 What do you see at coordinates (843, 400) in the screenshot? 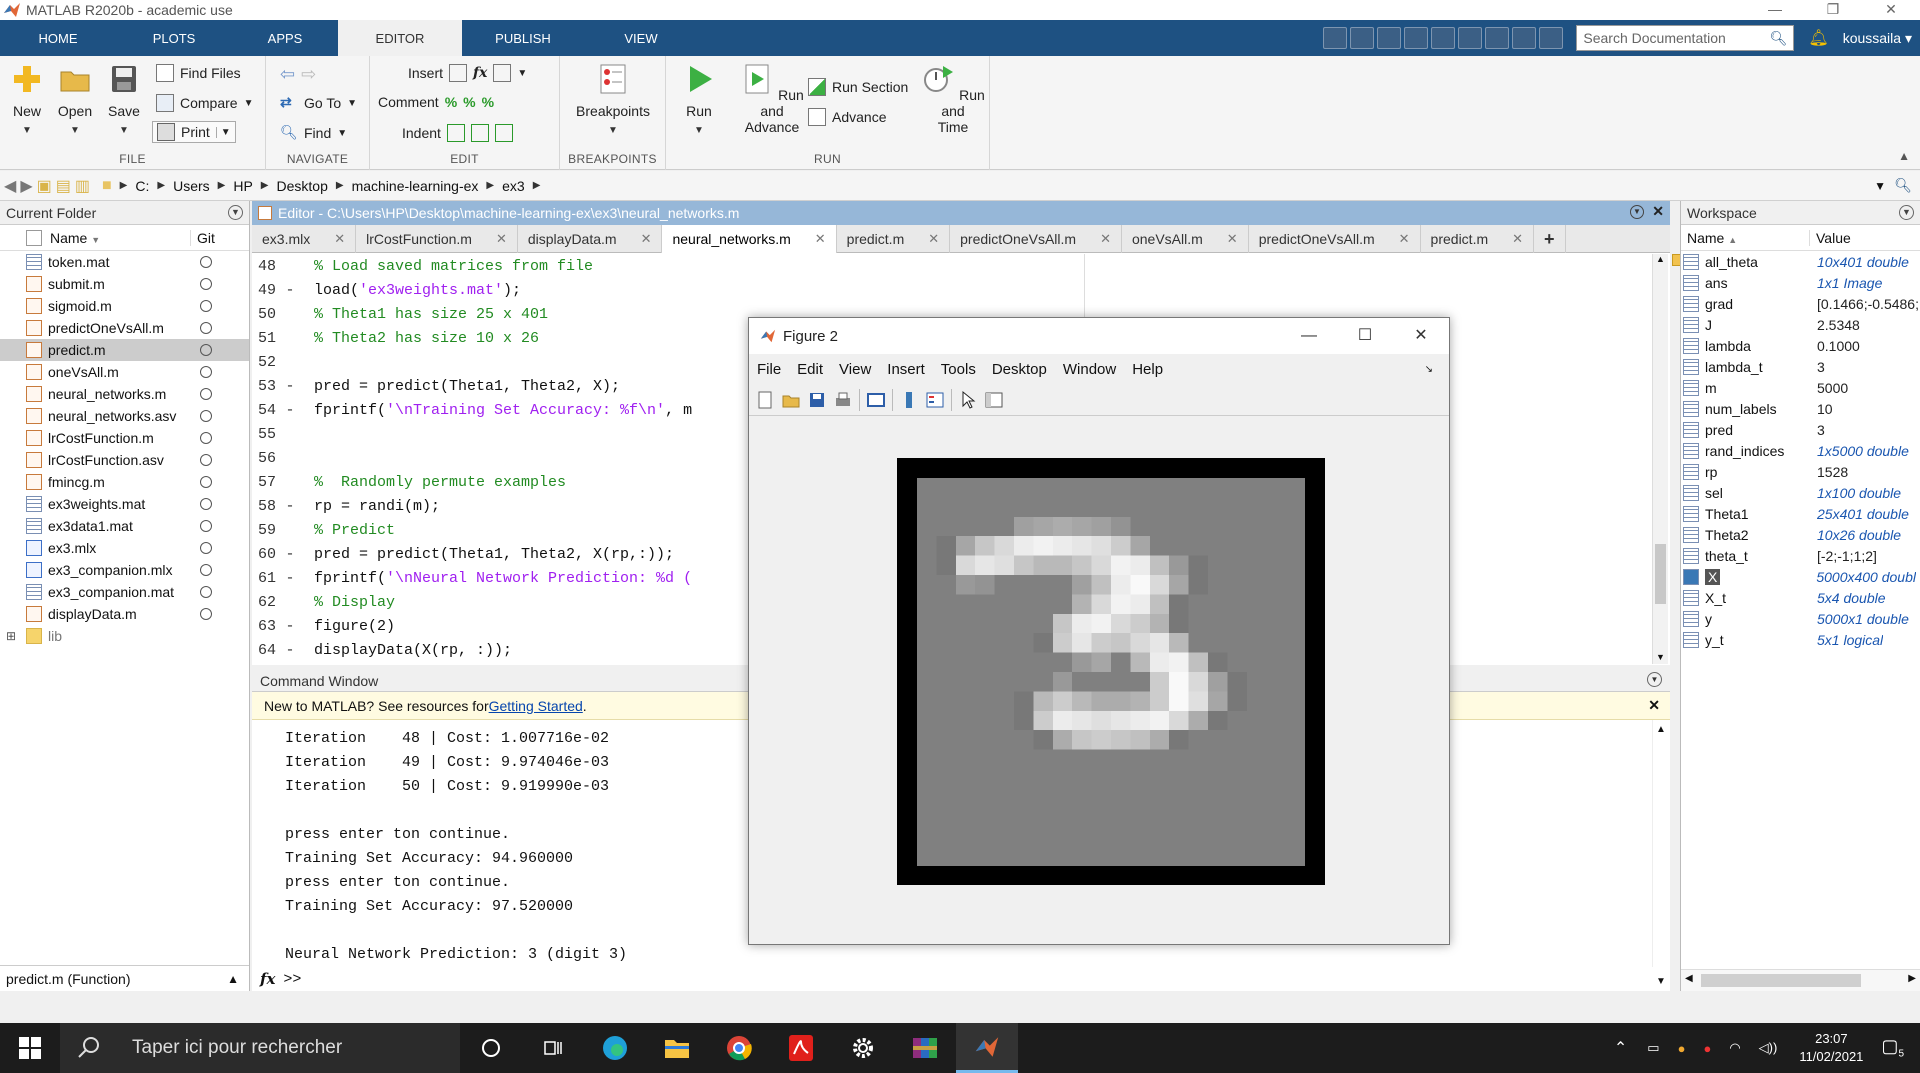
I see `print-figure-icon` at bounding box center [843, 400].